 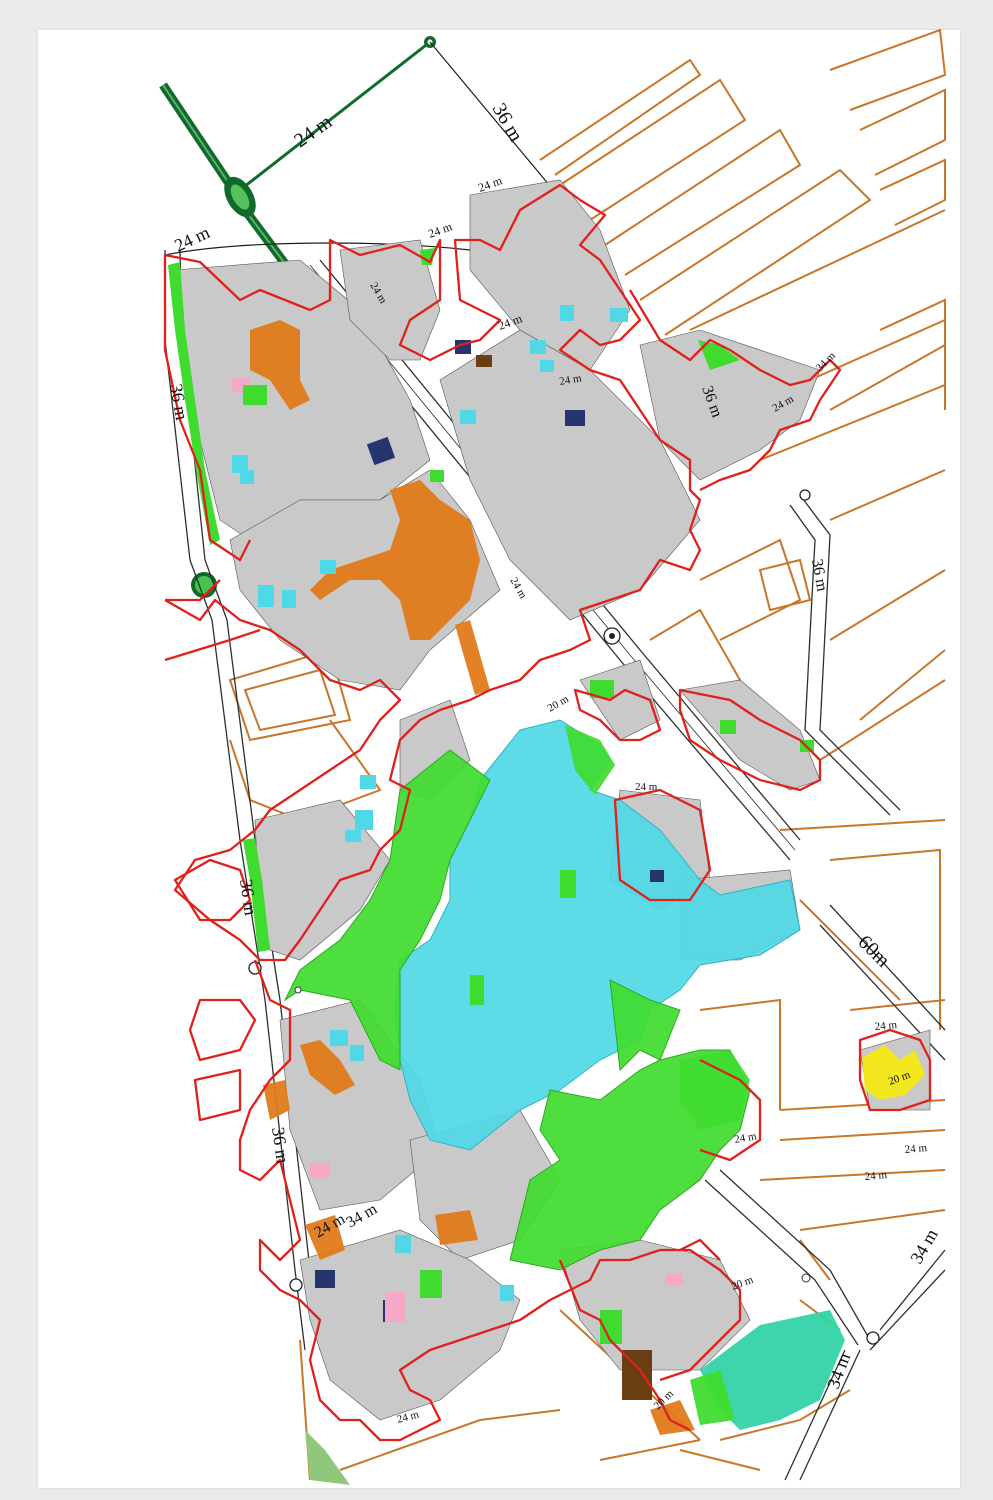 I want to click on block-group-east-annex, so click(x=750, y=735).